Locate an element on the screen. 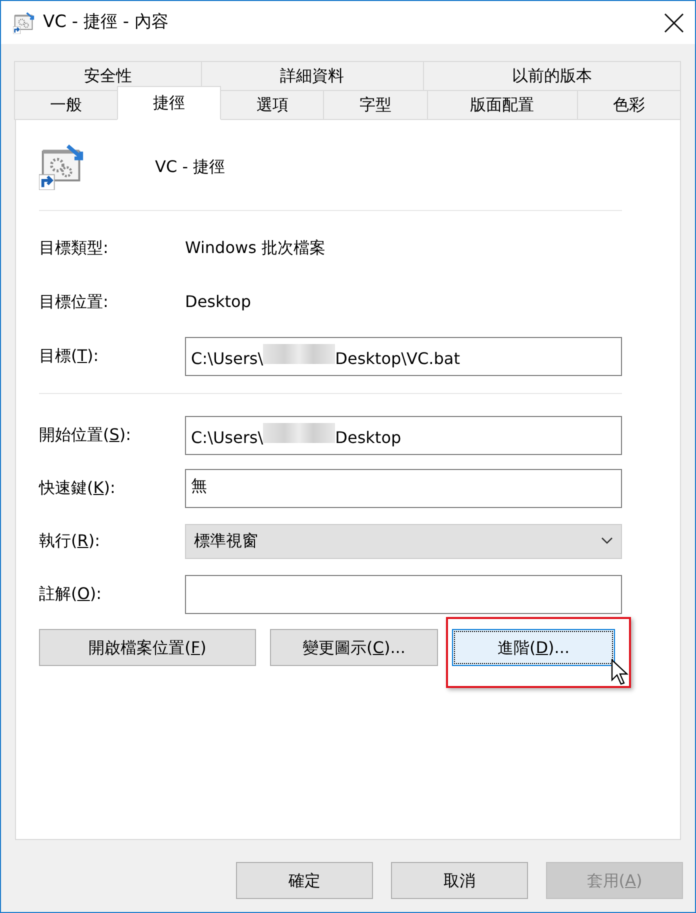  shortcut-name: VC - 捷徑 is located at coordinates (190, 167).